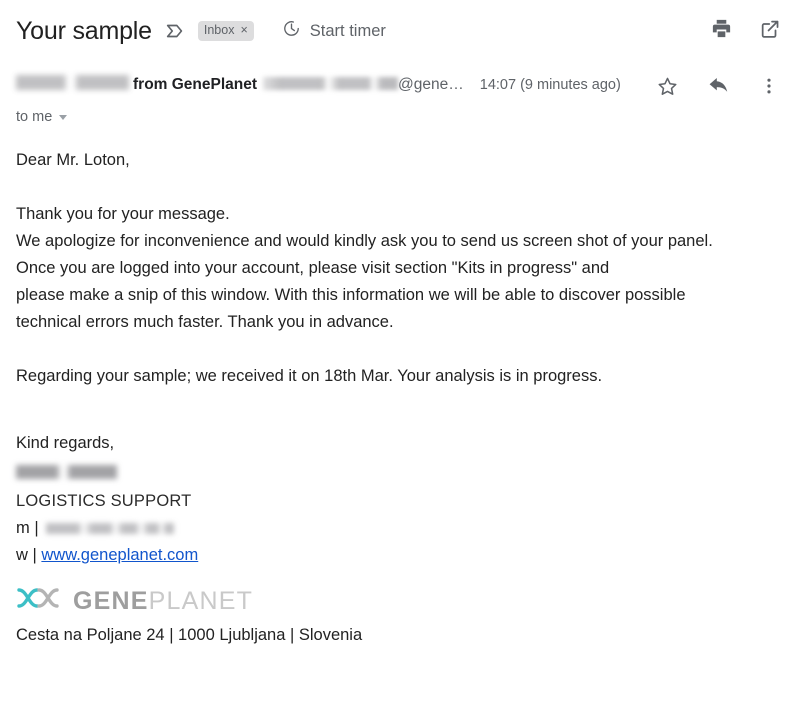 The height and width of the screenshot is (705, 803). Describe the element at coordinates (34, 117) in the screenshot. I see `recipient-label: to me` at that location.